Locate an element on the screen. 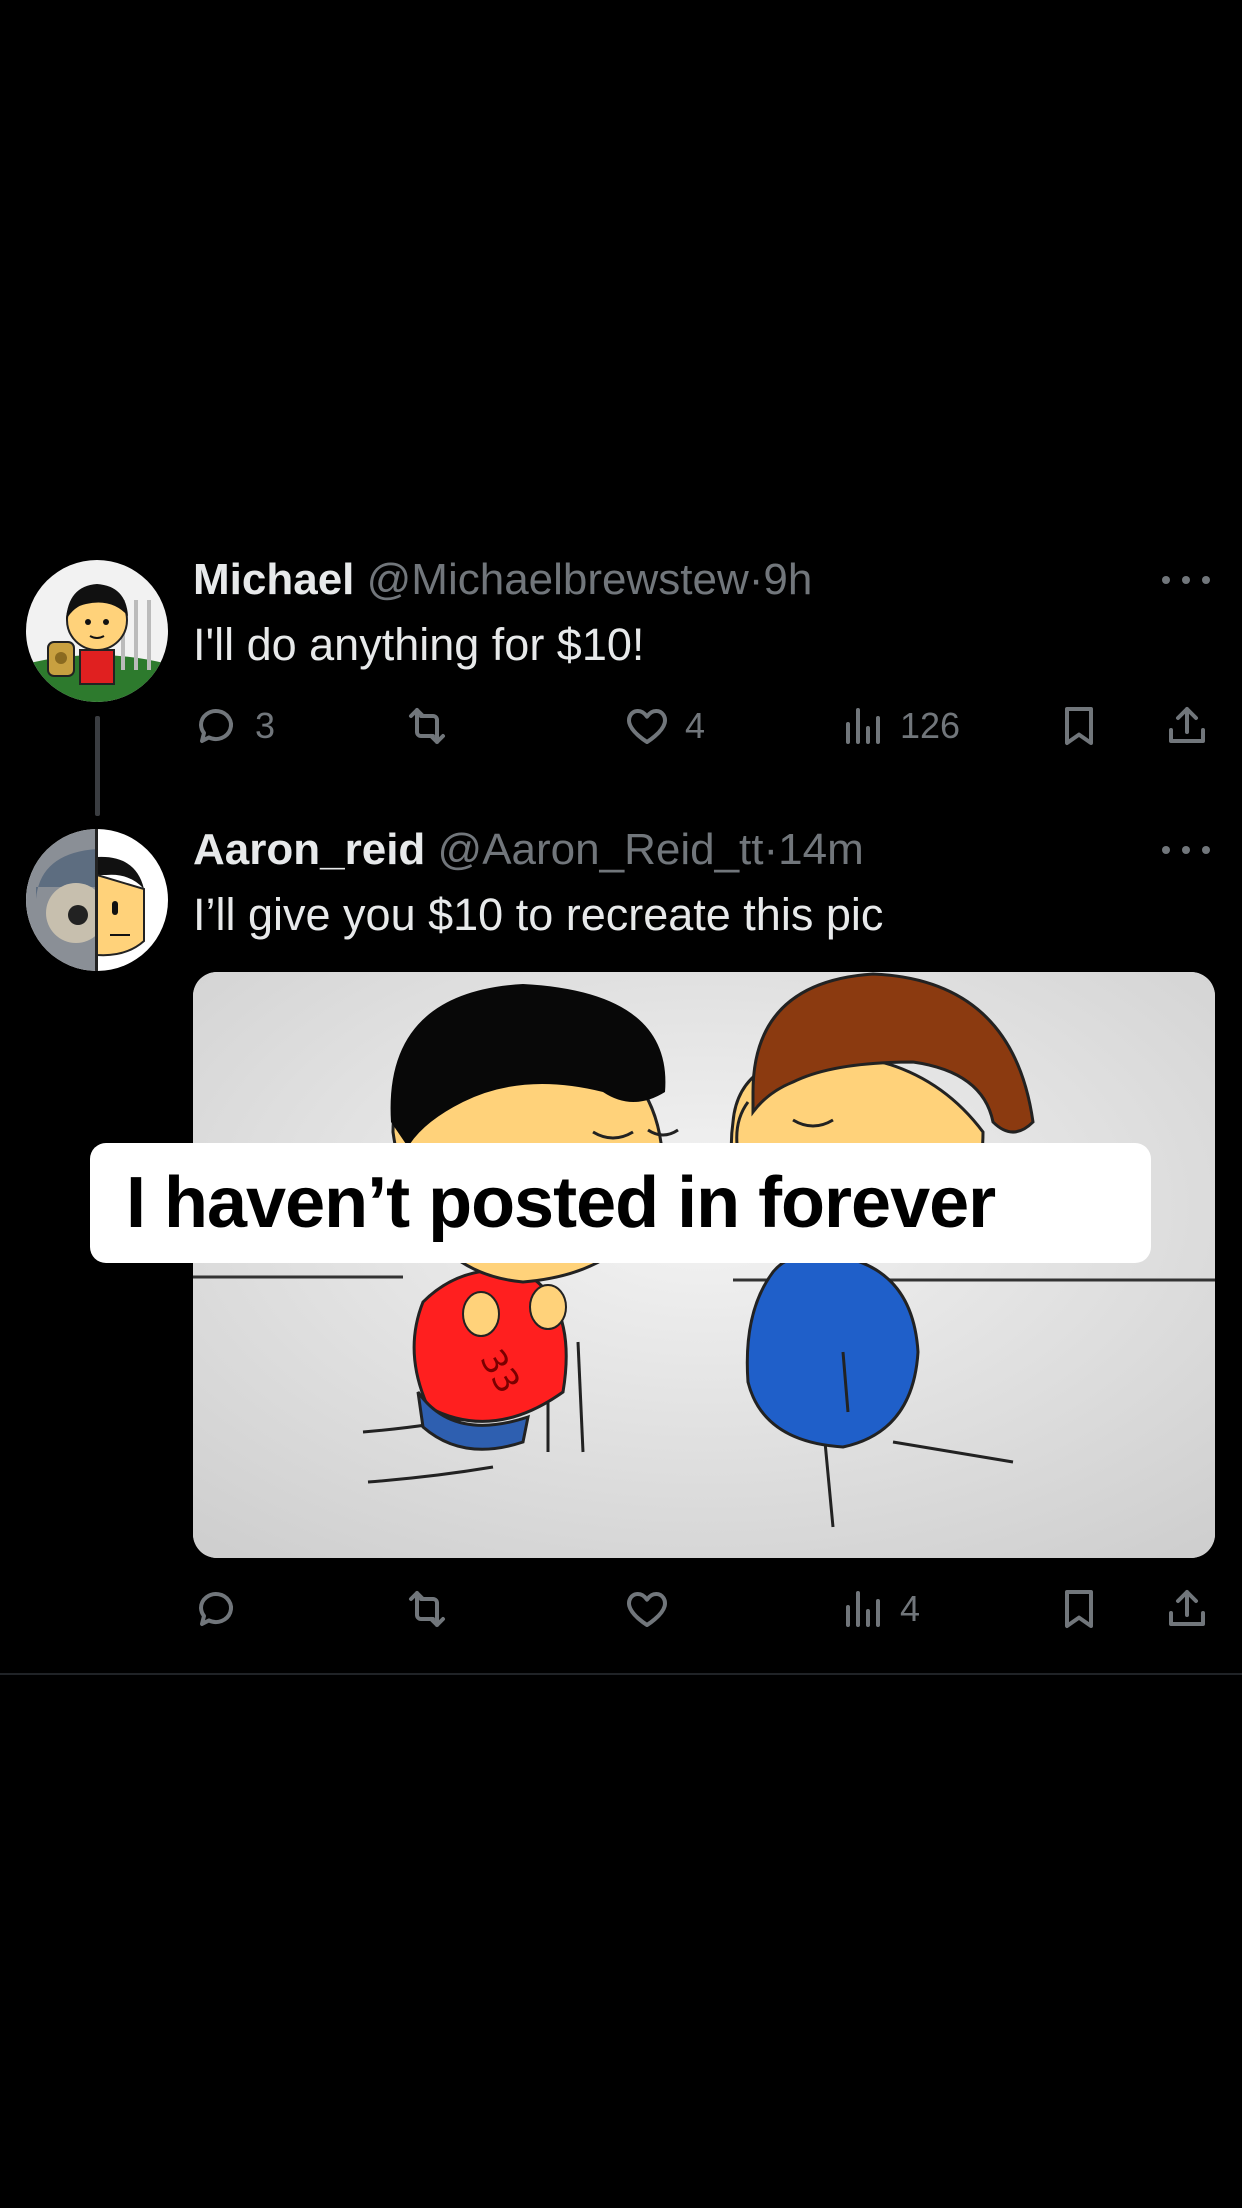 Image resolution: width=1242 pixels, height=2208 pixels. tweet-header: Michael @Michaelbrewstew·9h is located at coordinates (502, 580).